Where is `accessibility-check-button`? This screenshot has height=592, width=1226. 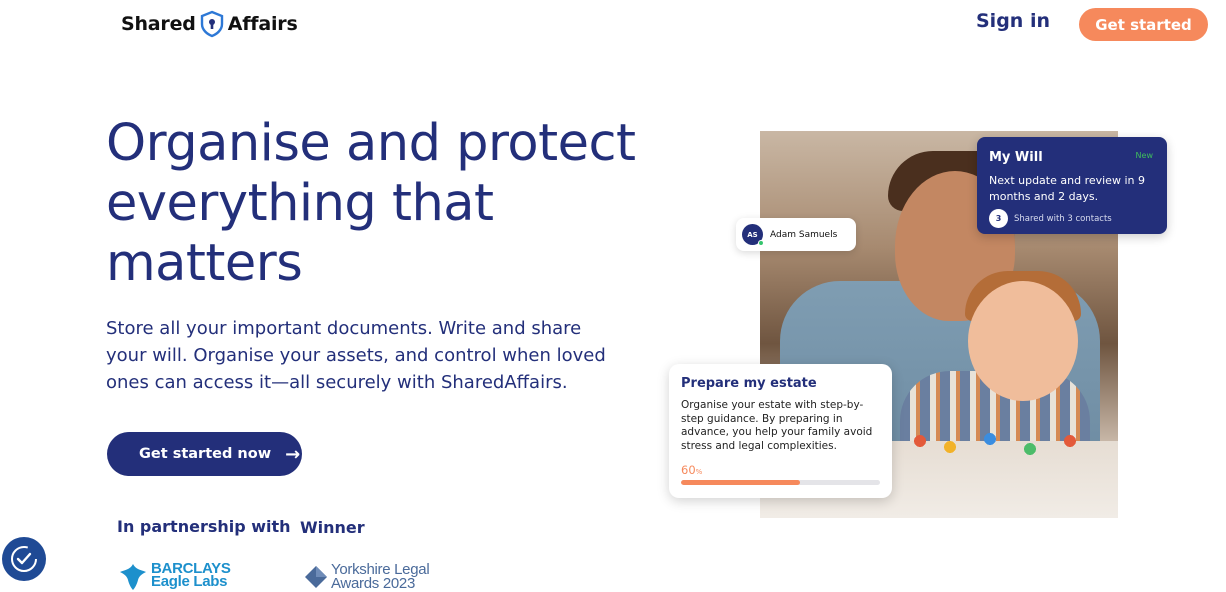 accessibility-check-button is located at coordinates (24, 559).